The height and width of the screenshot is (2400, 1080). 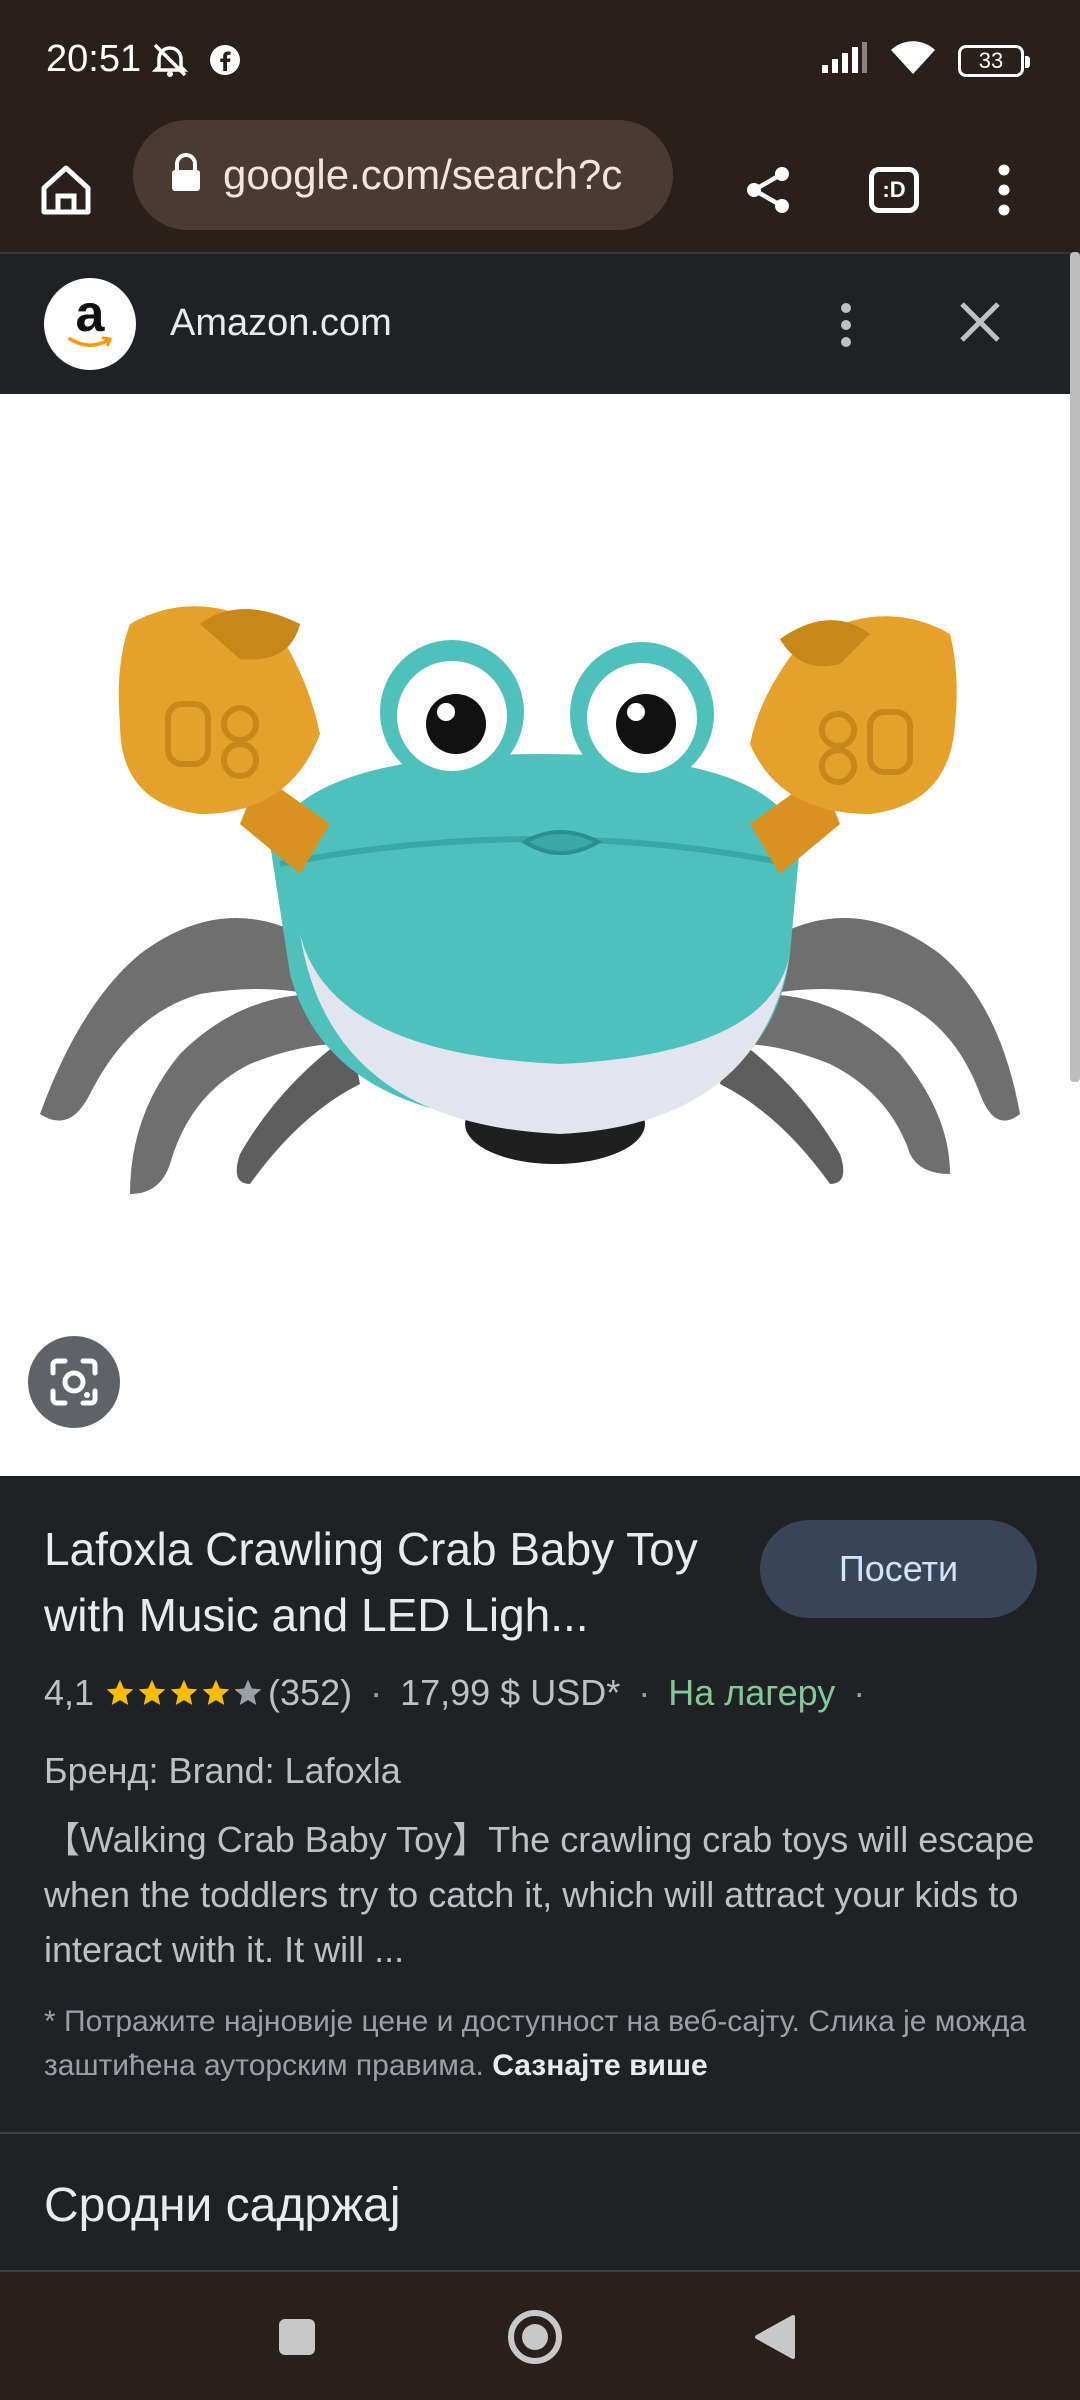 What do you see at coordinates (281, 323) in the screenshot?
I see `source-name: Amazon.com` at bounding box center [281, 323].